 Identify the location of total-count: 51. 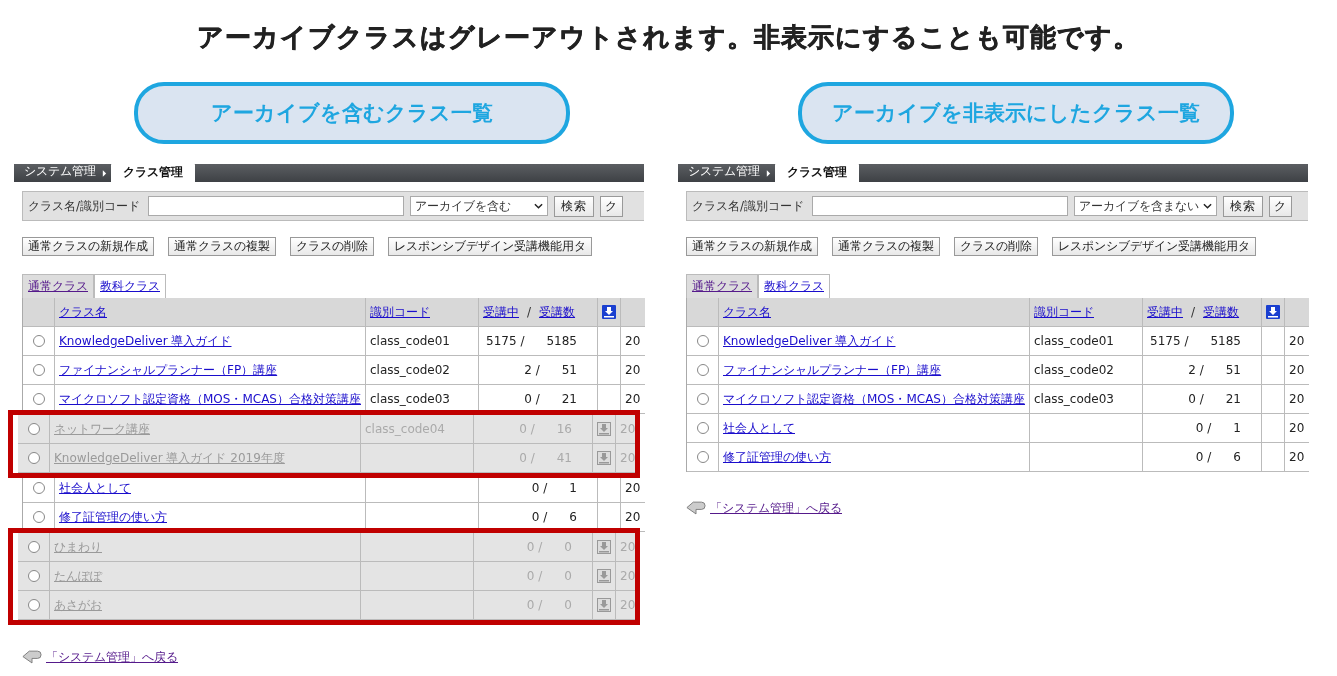
(1233, 370).